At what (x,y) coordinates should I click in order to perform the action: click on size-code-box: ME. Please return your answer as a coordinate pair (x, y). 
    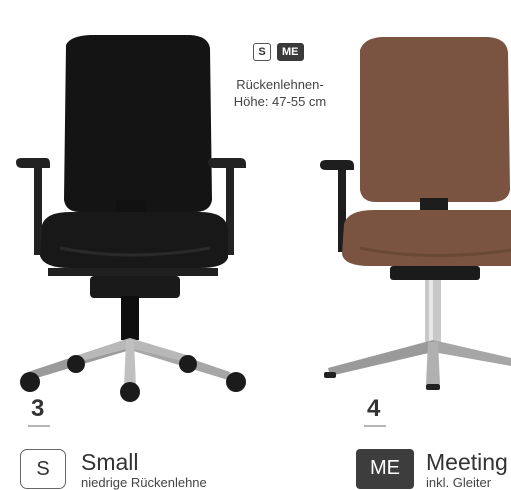
    Looking at the image, I should click on (385, 469).